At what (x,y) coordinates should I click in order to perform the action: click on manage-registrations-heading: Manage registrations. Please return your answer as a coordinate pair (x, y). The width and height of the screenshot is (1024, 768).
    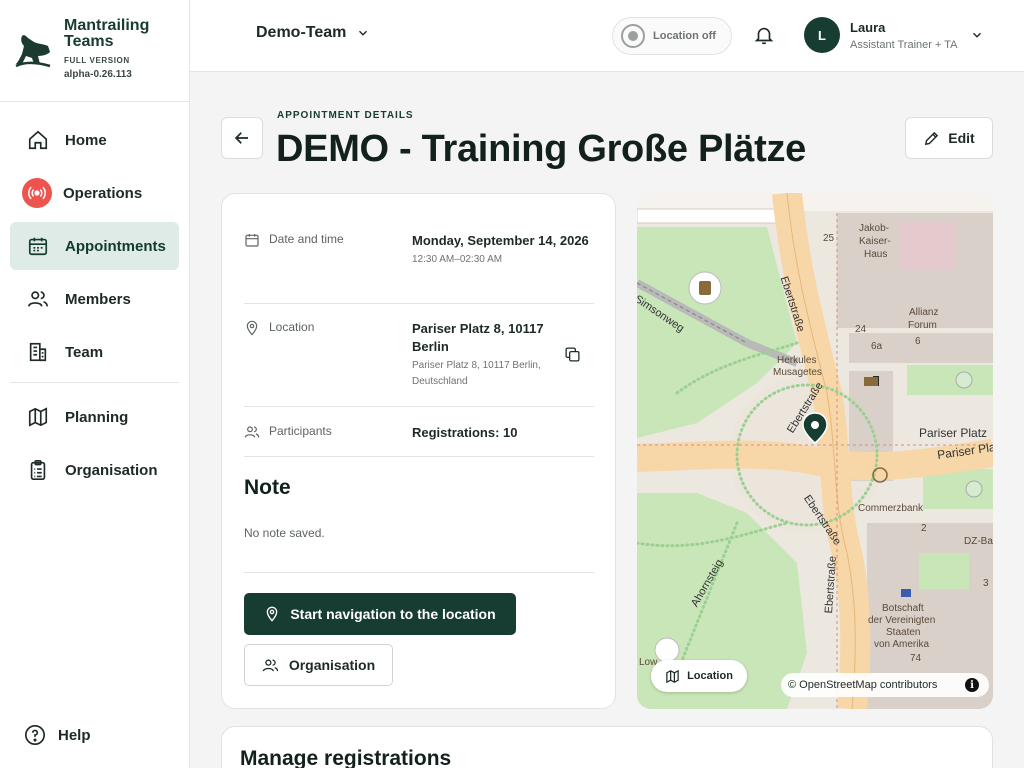
    Looking at the image, I should click on (346, 757).